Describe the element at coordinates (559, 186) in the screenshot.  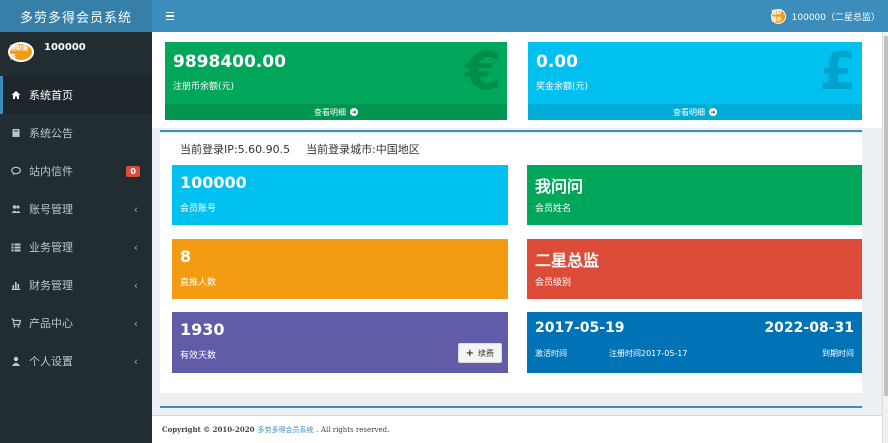
I see `name-value: 我问问` at that location.